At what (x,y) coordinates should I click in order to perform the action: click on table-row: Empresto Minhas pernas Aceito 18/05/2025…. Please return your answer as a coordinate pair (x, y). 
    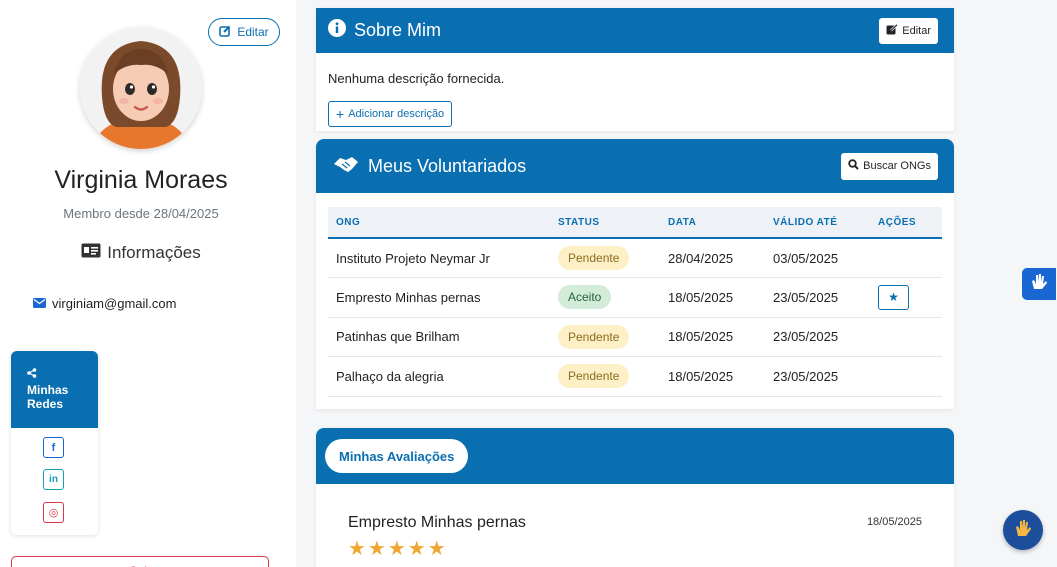
    Looking at the image, I should click on (635, 297).